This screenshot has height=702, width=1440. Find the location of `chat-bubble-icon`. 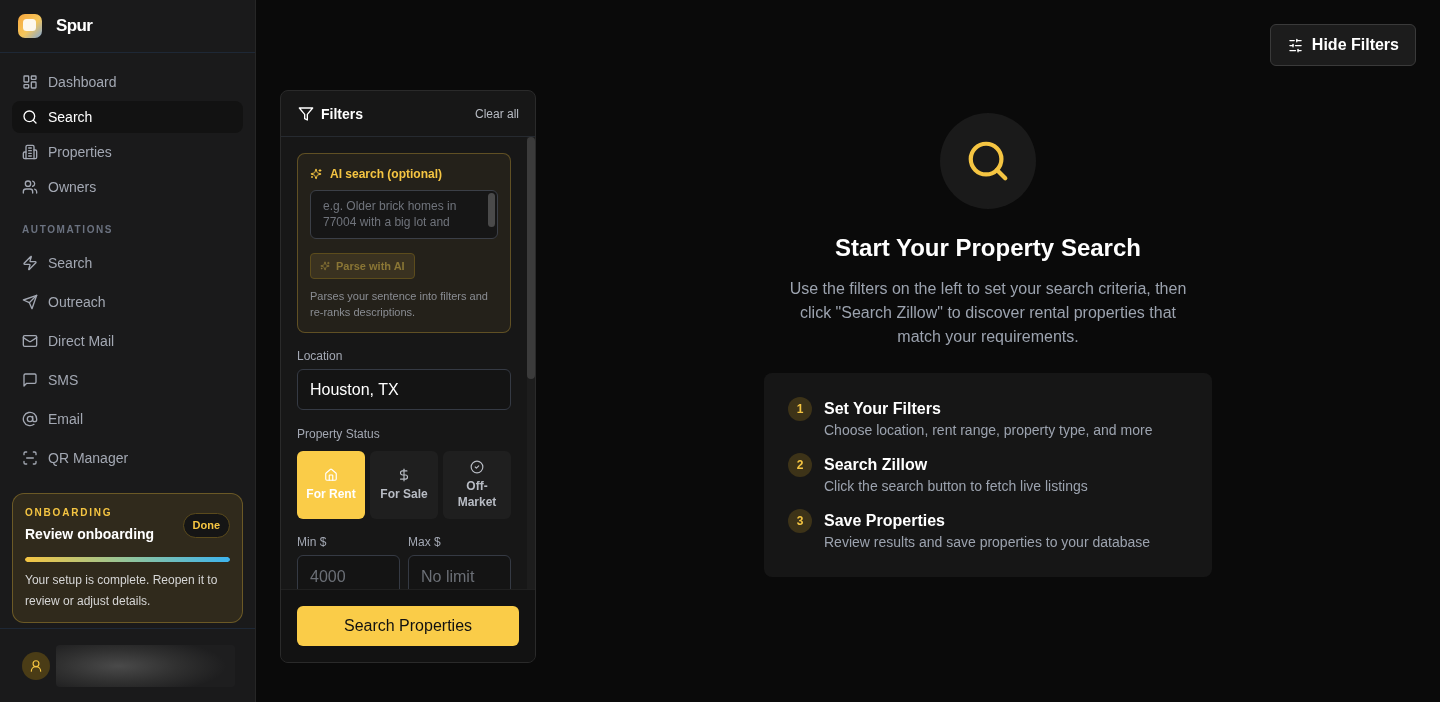

chat-bubble-icon is located at coordinates (30, 380).